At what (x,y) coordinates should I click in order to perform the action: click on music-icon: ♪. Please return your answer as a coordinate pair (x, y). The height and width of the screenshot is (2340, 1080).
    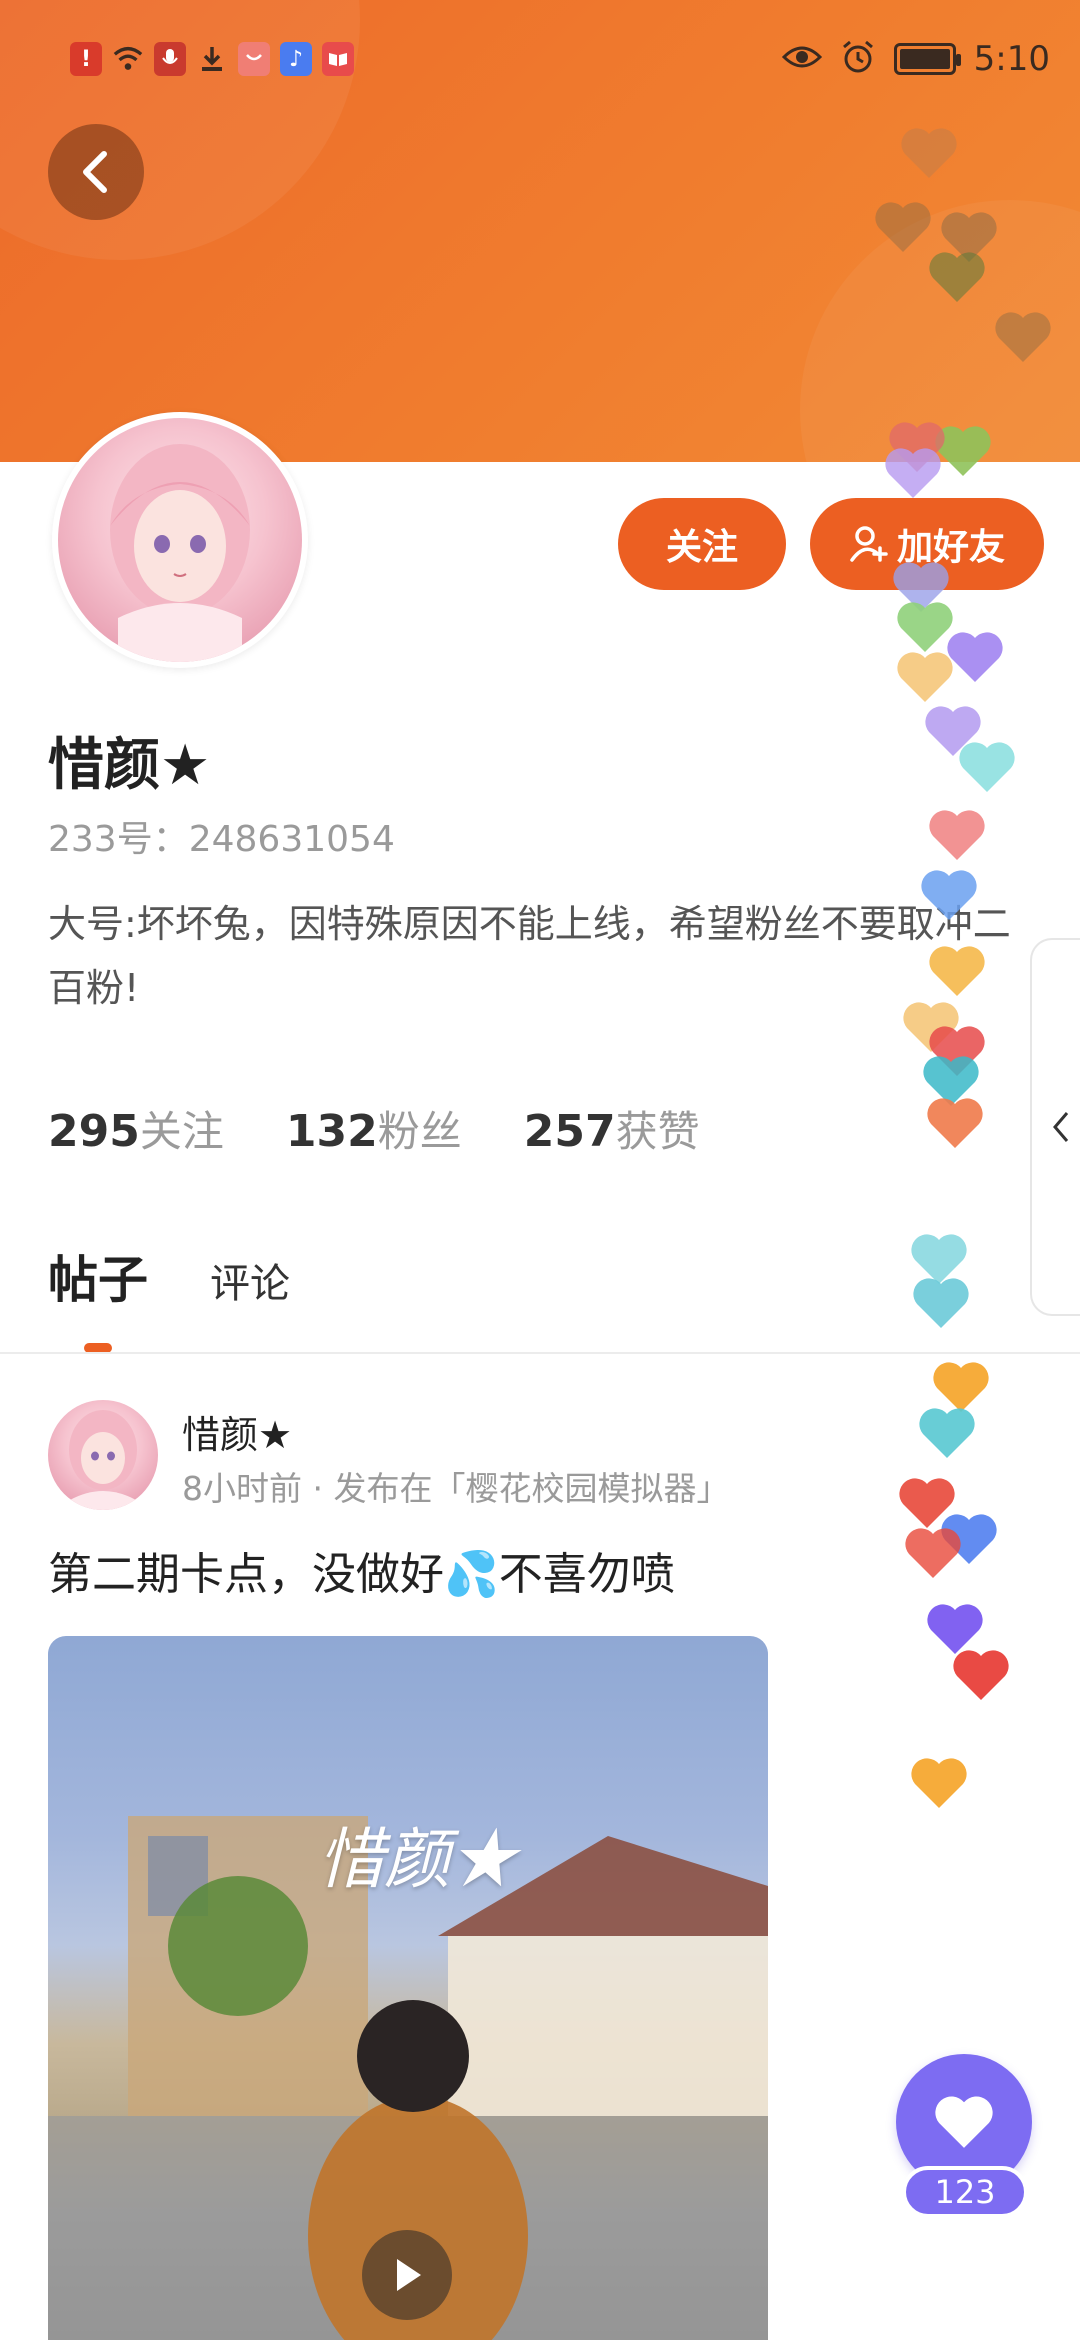
    Looking at the image, I should click on (296, 59).